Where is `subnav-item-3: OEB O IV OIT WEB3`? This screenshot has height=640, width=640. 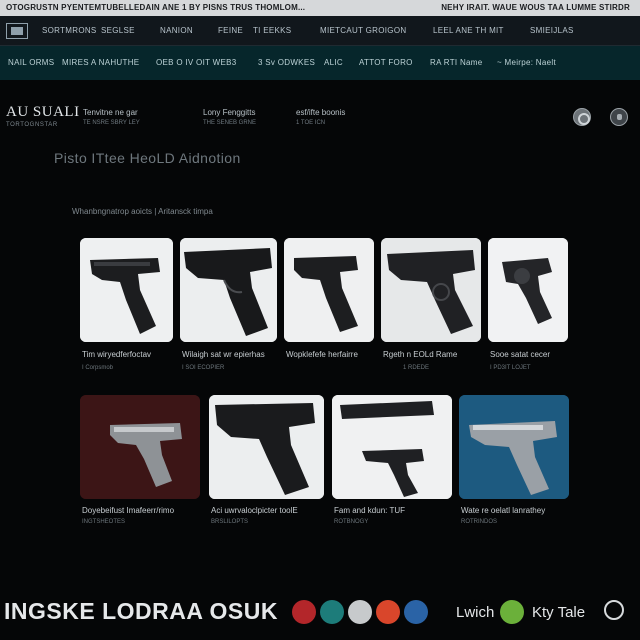 subnav-item-3: OEB O IV OIT WEB3 is located at coordinates (196, 62).